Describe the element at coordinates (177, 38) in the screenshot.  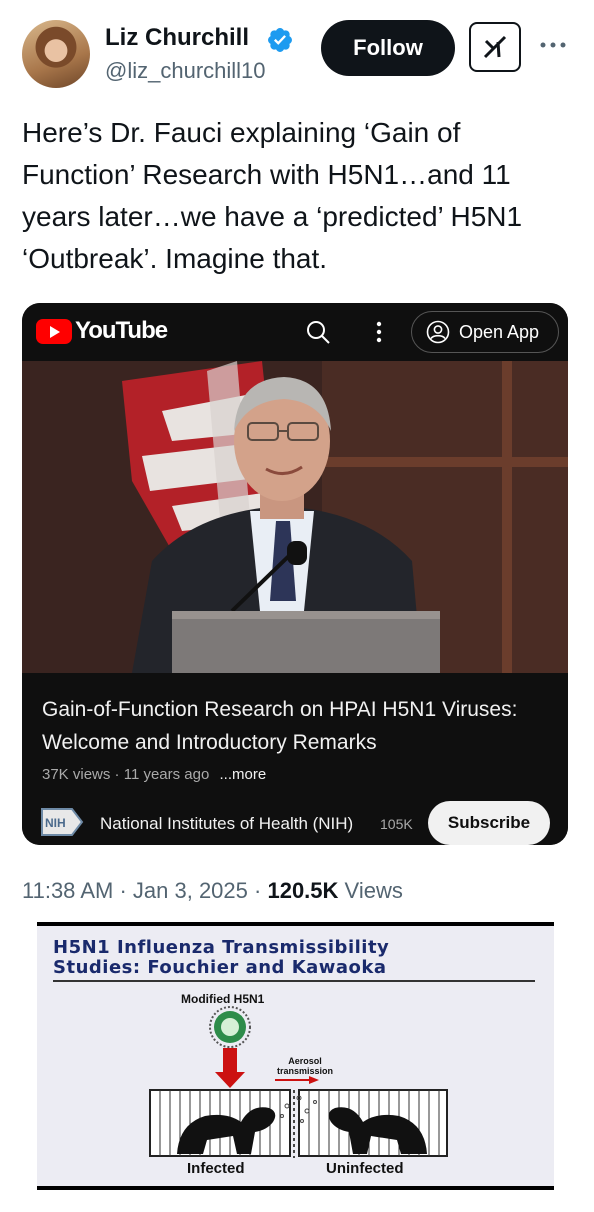
I see `author-name: Liz Churchill` at that location.